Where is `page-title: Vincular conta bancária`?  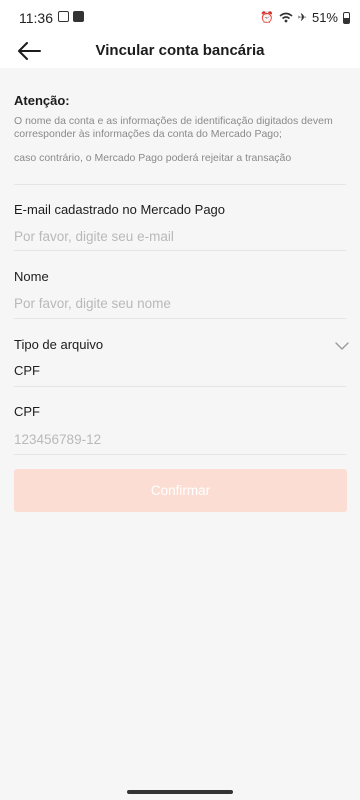 page-title: Vincular conta bancária is located at coordinates (180, 50).